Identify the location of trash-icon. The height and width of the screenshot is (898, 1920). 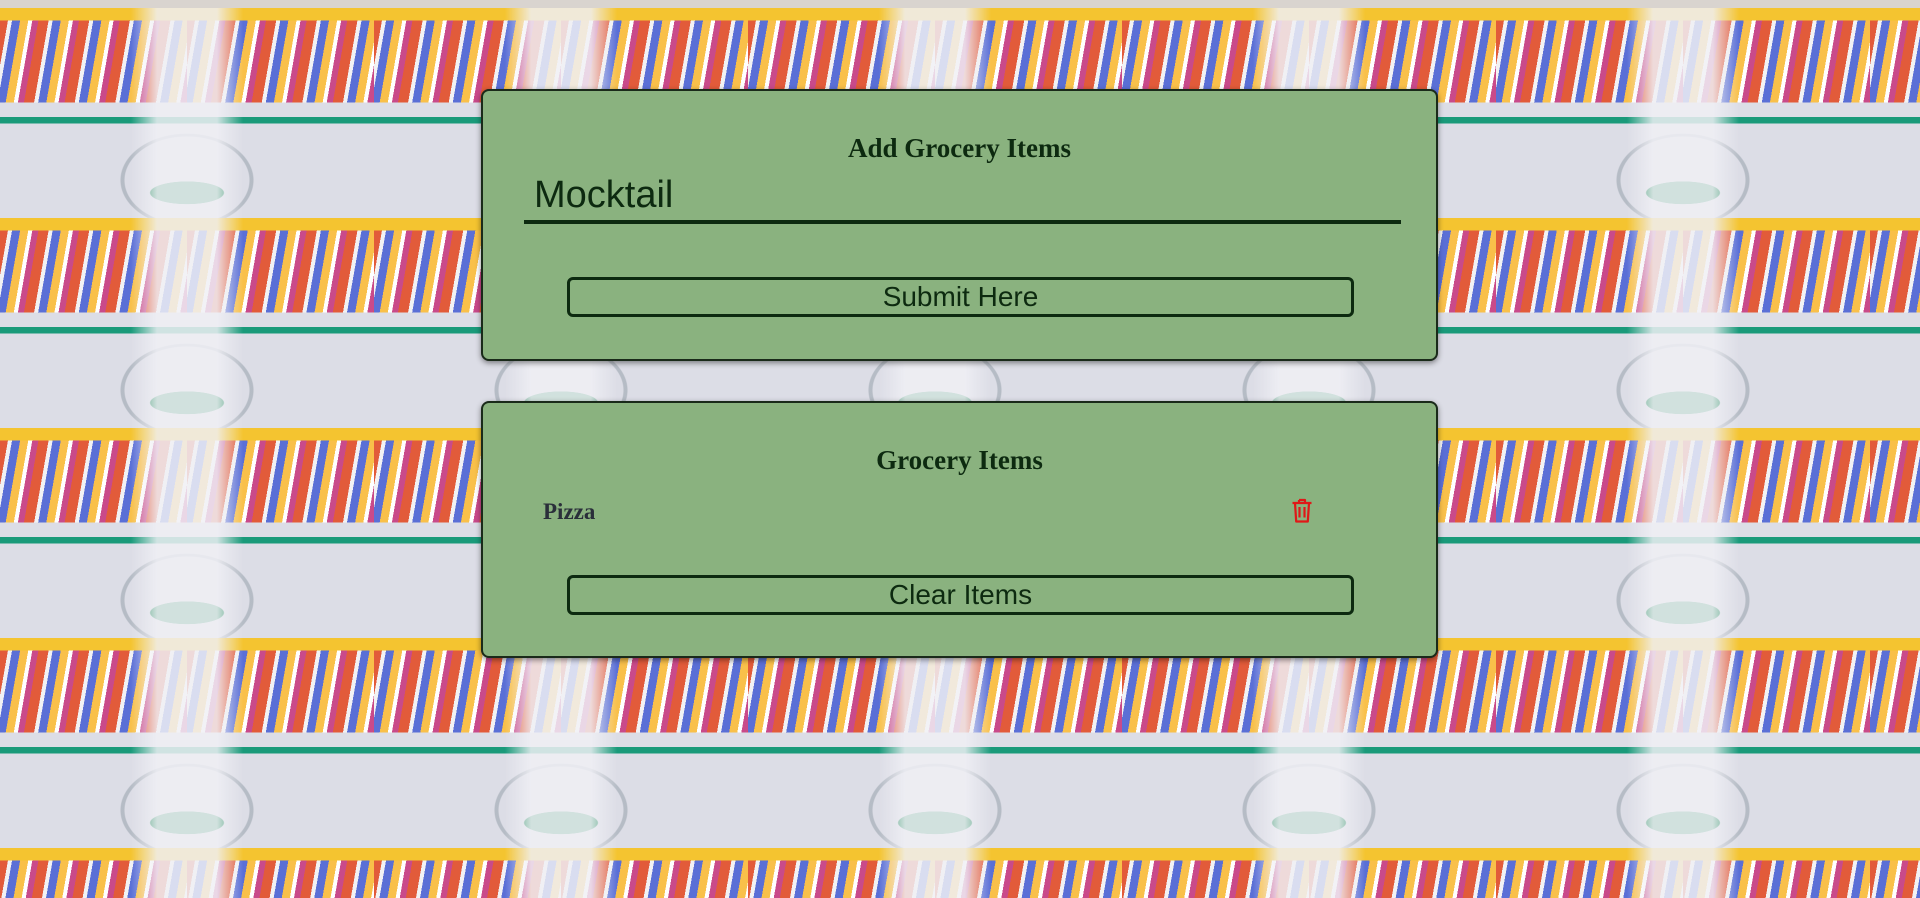
(1302, 511).